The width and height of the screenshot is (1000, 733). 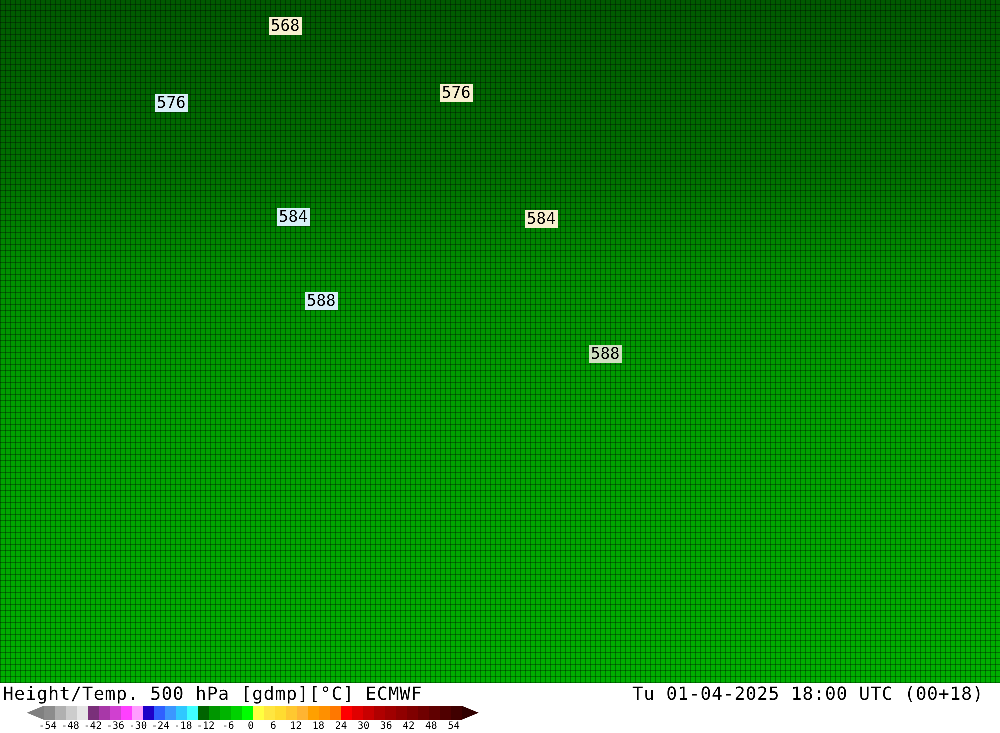 I want to click on scale-tick-label: -12, so click(x=205, y=727).